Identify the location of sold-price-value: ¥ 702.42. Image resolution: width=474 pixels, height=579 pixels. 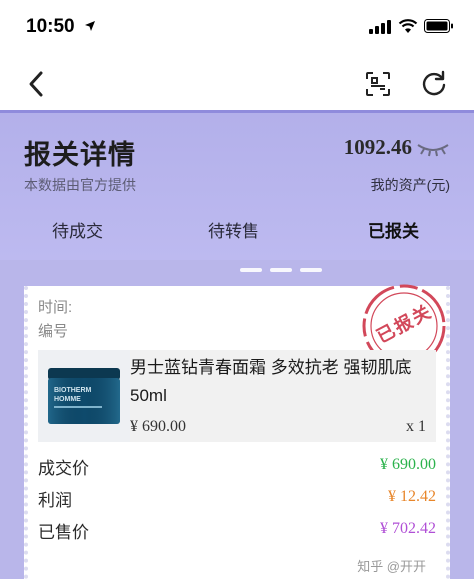
(408, 528).